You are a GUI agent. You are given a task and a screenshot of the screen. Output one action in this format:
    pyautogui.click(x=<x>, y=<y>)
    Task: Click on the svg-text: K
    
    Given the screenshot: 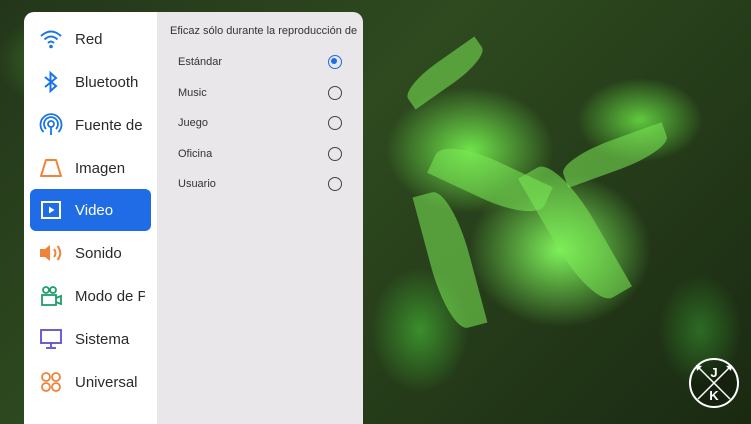 What is the action you would take?
    pyautogui.click(x=714, y=395)
    